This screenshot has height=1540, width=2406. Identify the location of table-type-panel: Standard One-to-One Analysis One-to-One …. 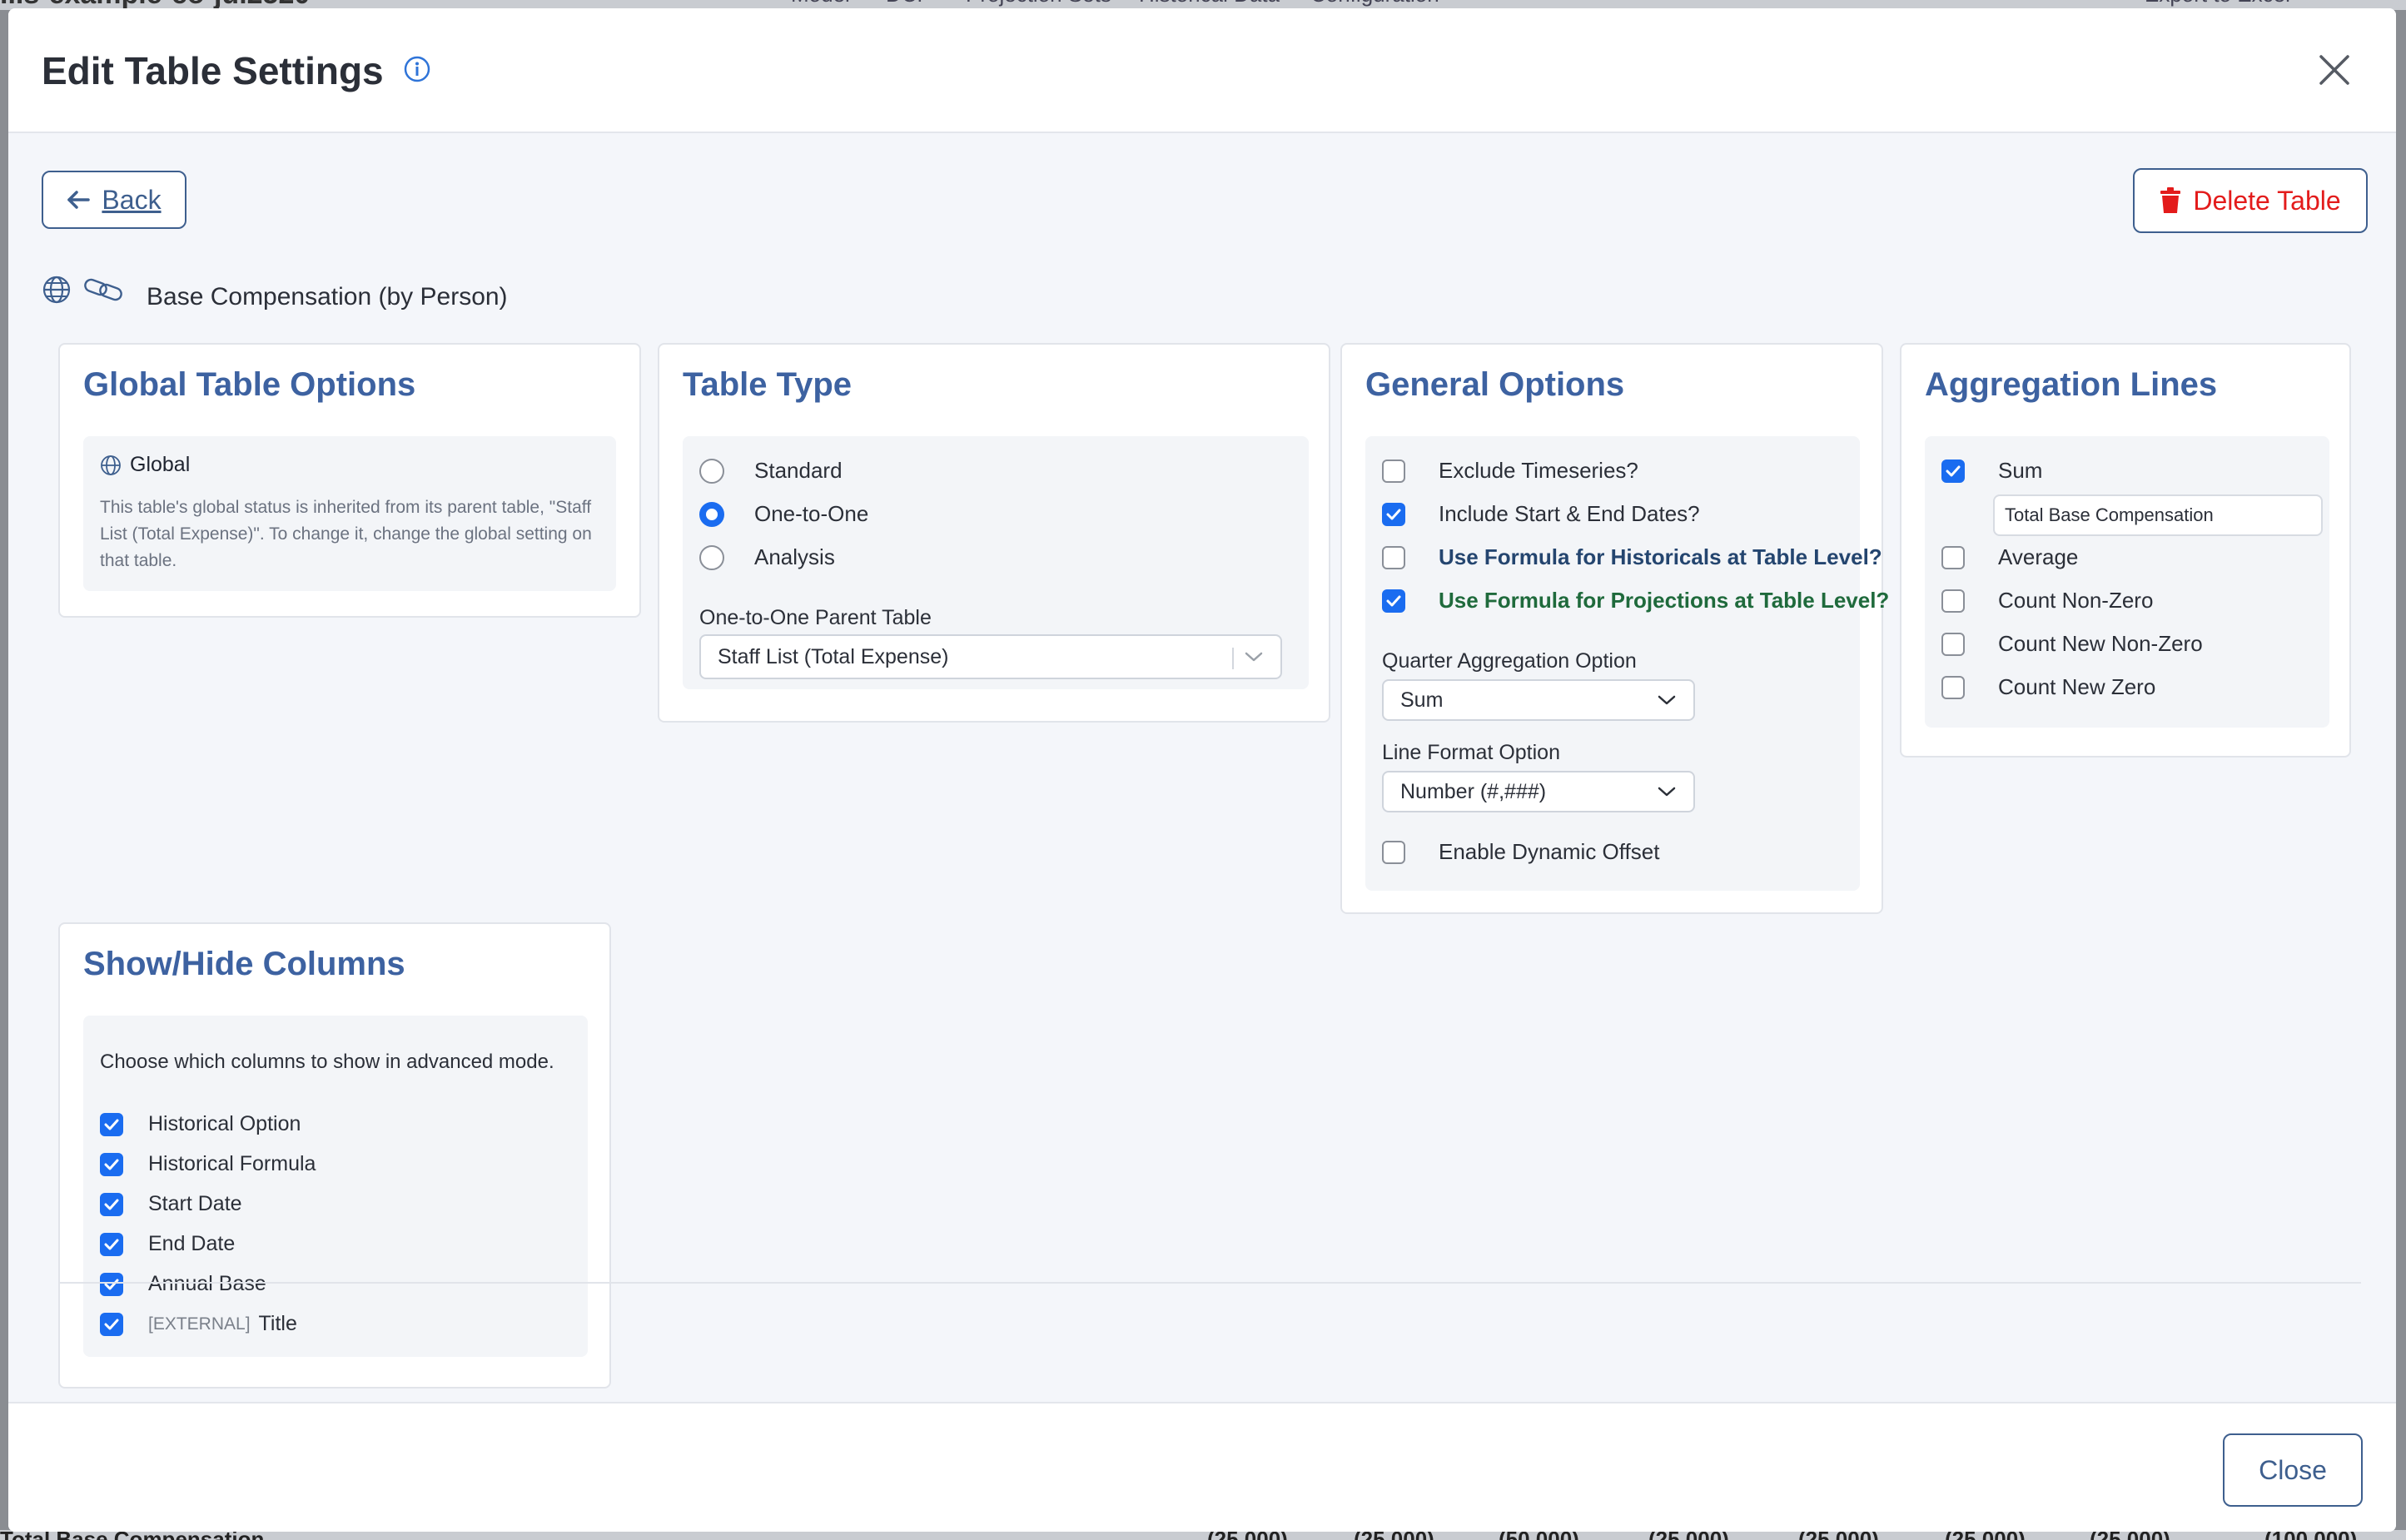
(996, 562).